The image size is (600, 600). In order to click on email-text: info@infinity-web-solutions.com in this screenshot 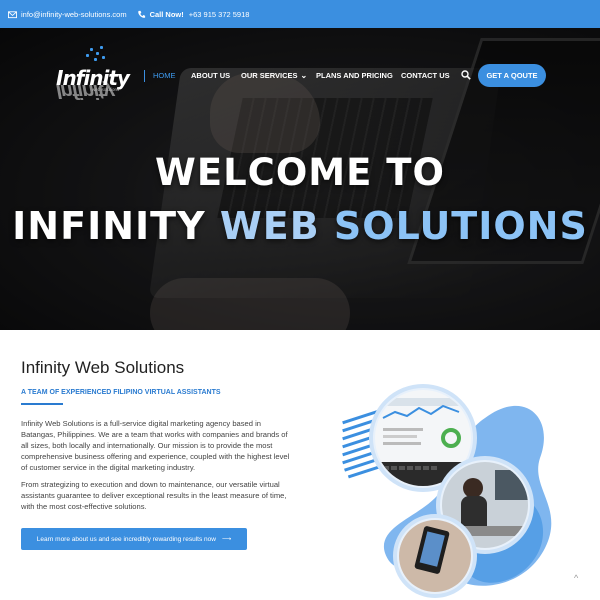, I will do `click(74, 14)`.